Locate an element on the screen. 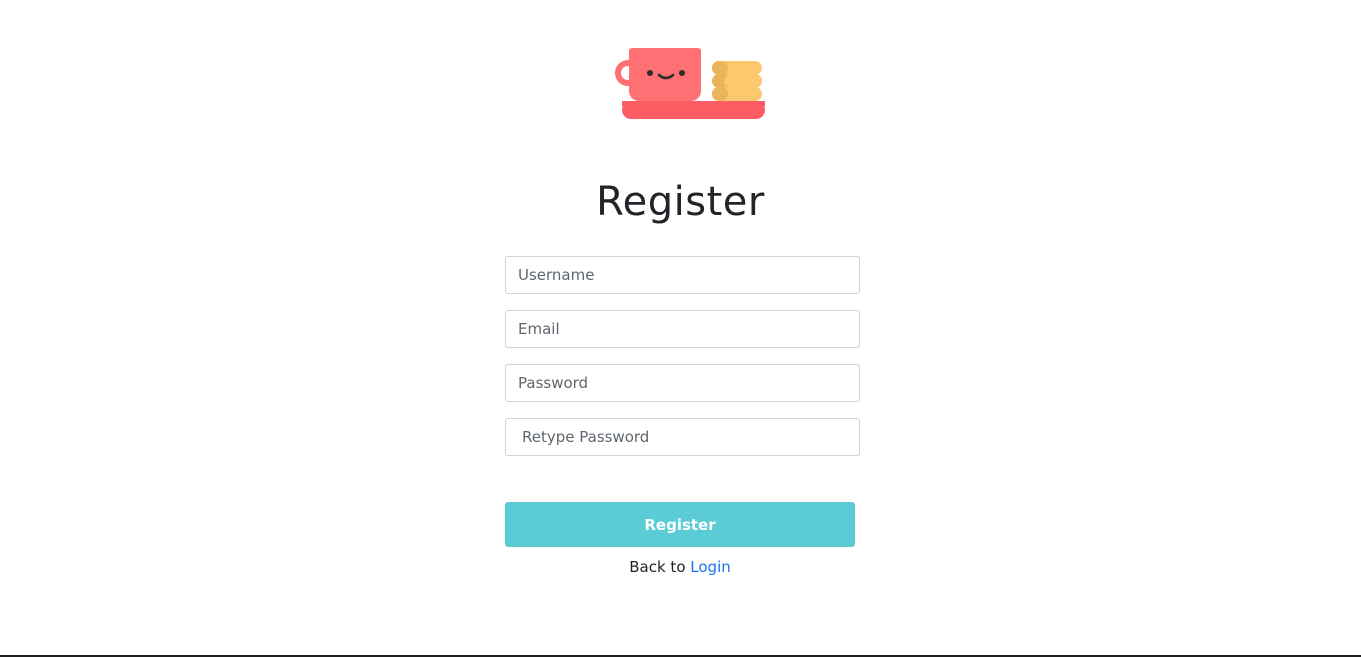  back-to-text: Back to is located at coordinates (657, 567).